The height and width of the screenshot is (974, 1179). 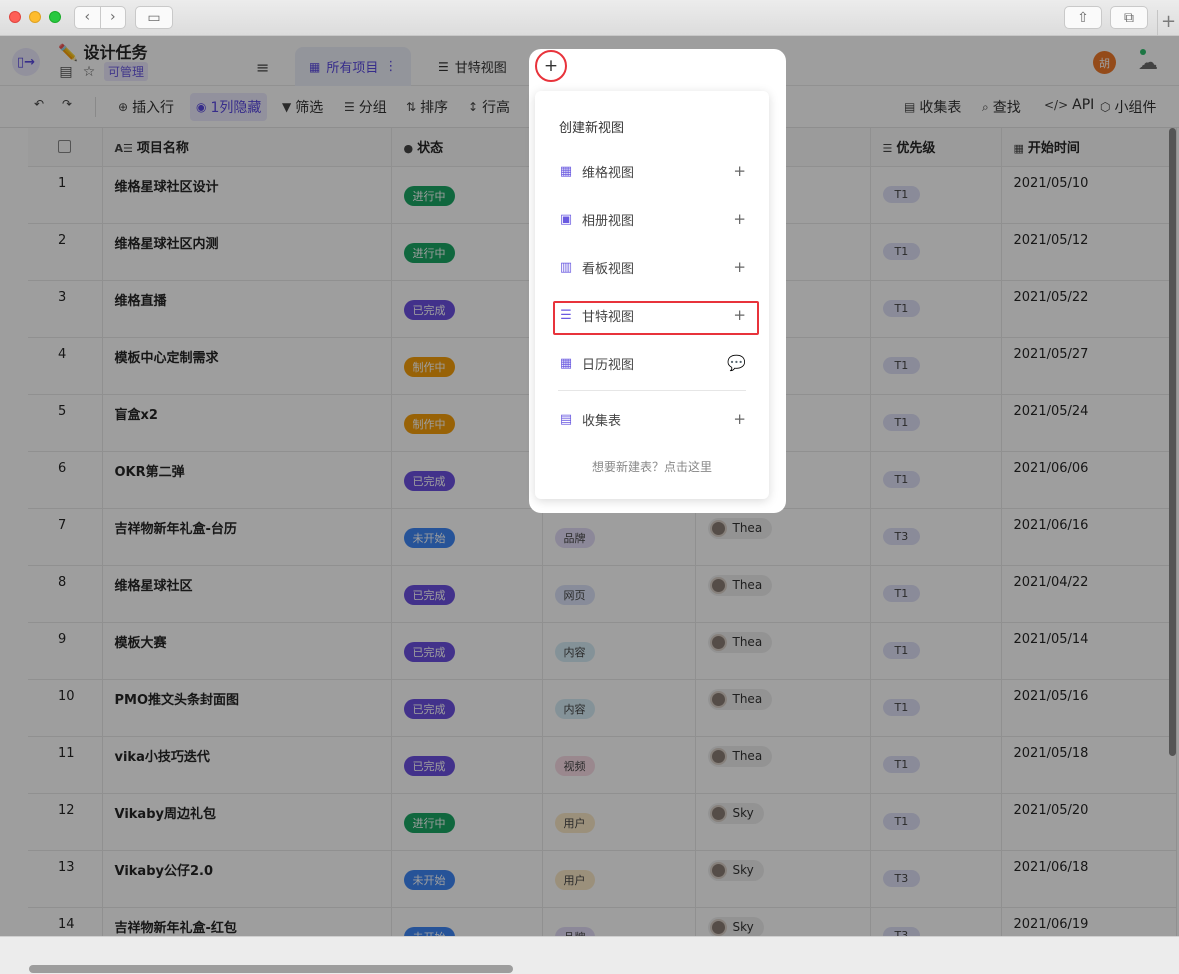 What do you see at coordinates (736, 363) in the screenshot?
I see `chat-bubble-icon: 💬` at bounding box center [736, 363].